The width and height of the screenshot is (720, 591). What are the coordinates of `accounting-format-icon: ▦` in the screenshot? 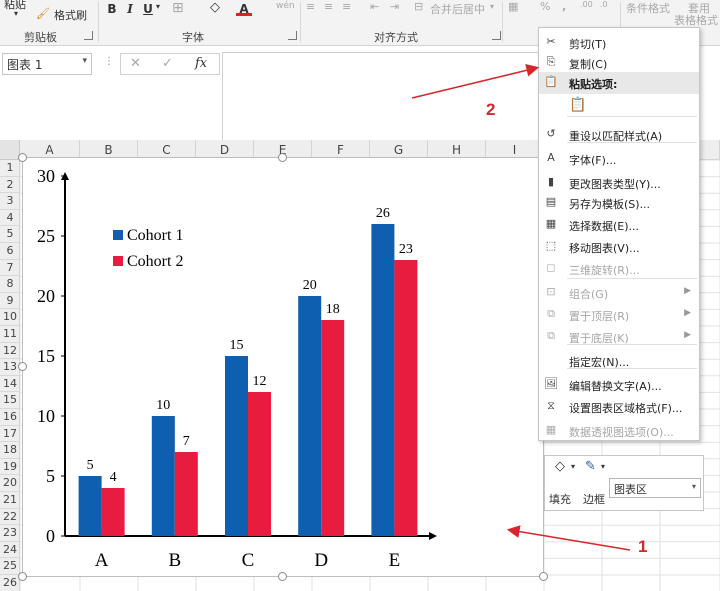 It's located at (513, 6).